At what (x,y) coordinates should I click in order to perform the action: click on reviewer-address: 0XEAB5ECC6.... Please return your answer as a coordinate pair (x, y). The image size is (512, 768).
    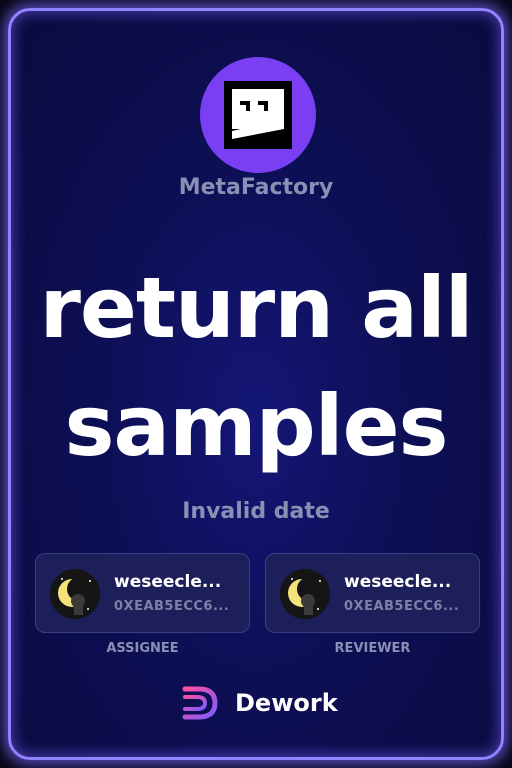
    Looking at the image, I should click on (402, 606).